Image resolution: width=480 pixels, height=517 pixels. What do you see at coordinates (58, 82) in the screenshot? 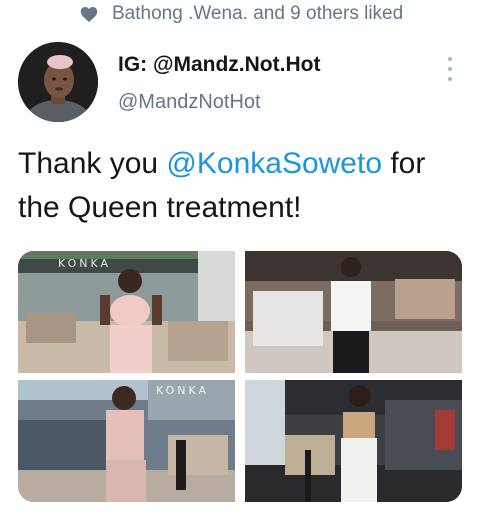
I see `avatar` at bounding box center [58, 82].